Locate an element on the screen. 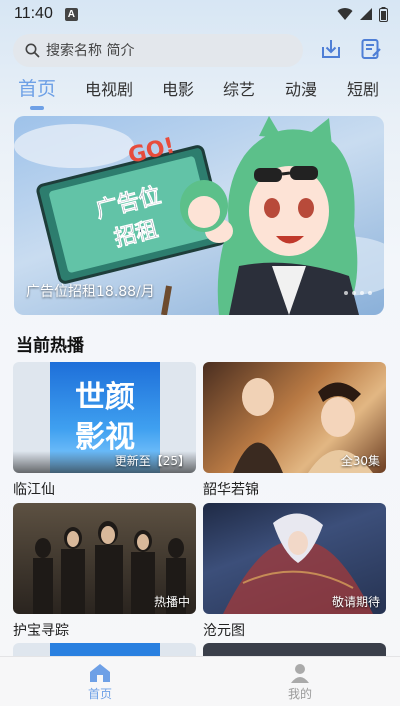 The height and width of the screenshot is (706, 400). notification-icon: A is located at coordinates (71, 14).